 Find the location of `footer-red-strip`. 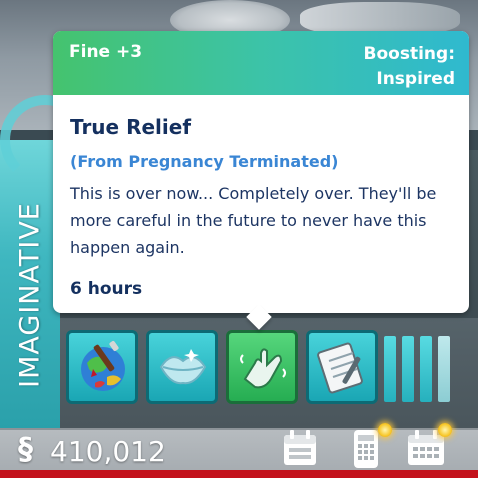

footer-red-strip is located at coordinates (239, 474).